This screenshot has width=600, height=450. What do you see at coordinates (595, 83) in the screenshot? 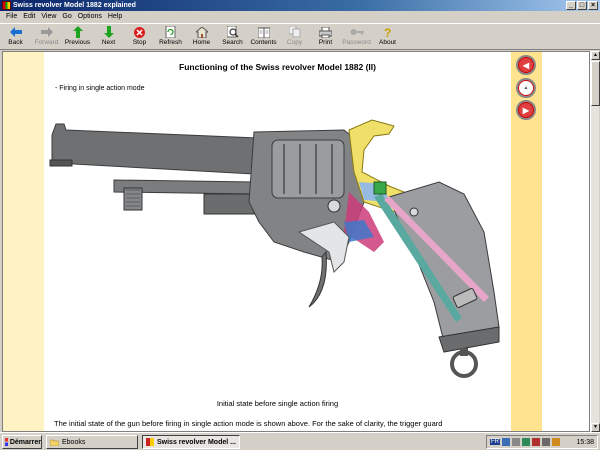
I see `scroll-thumb` at bounding box center [595, 83].